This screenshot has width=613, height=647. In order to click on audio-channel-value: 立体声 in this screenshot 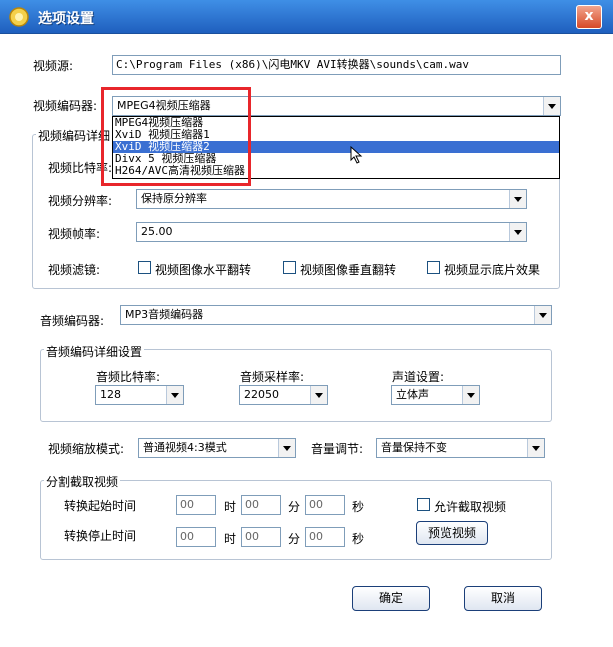, I will do `click(412, 394)`.